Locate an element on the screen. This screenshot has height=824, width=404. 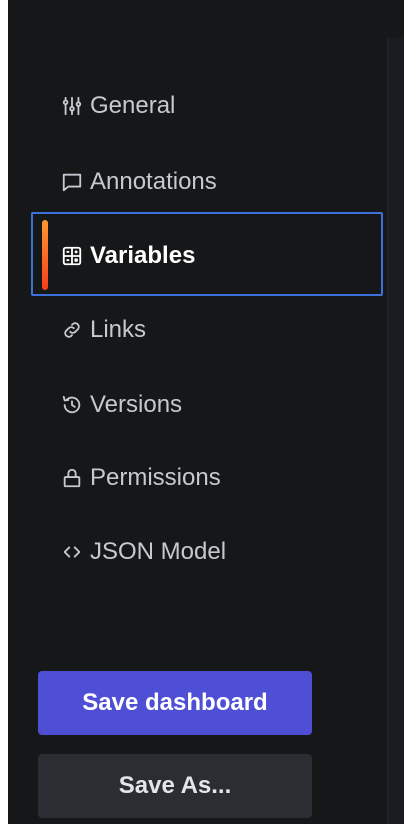
sidebar-item-links: Links is located at coordinates (103, 330).